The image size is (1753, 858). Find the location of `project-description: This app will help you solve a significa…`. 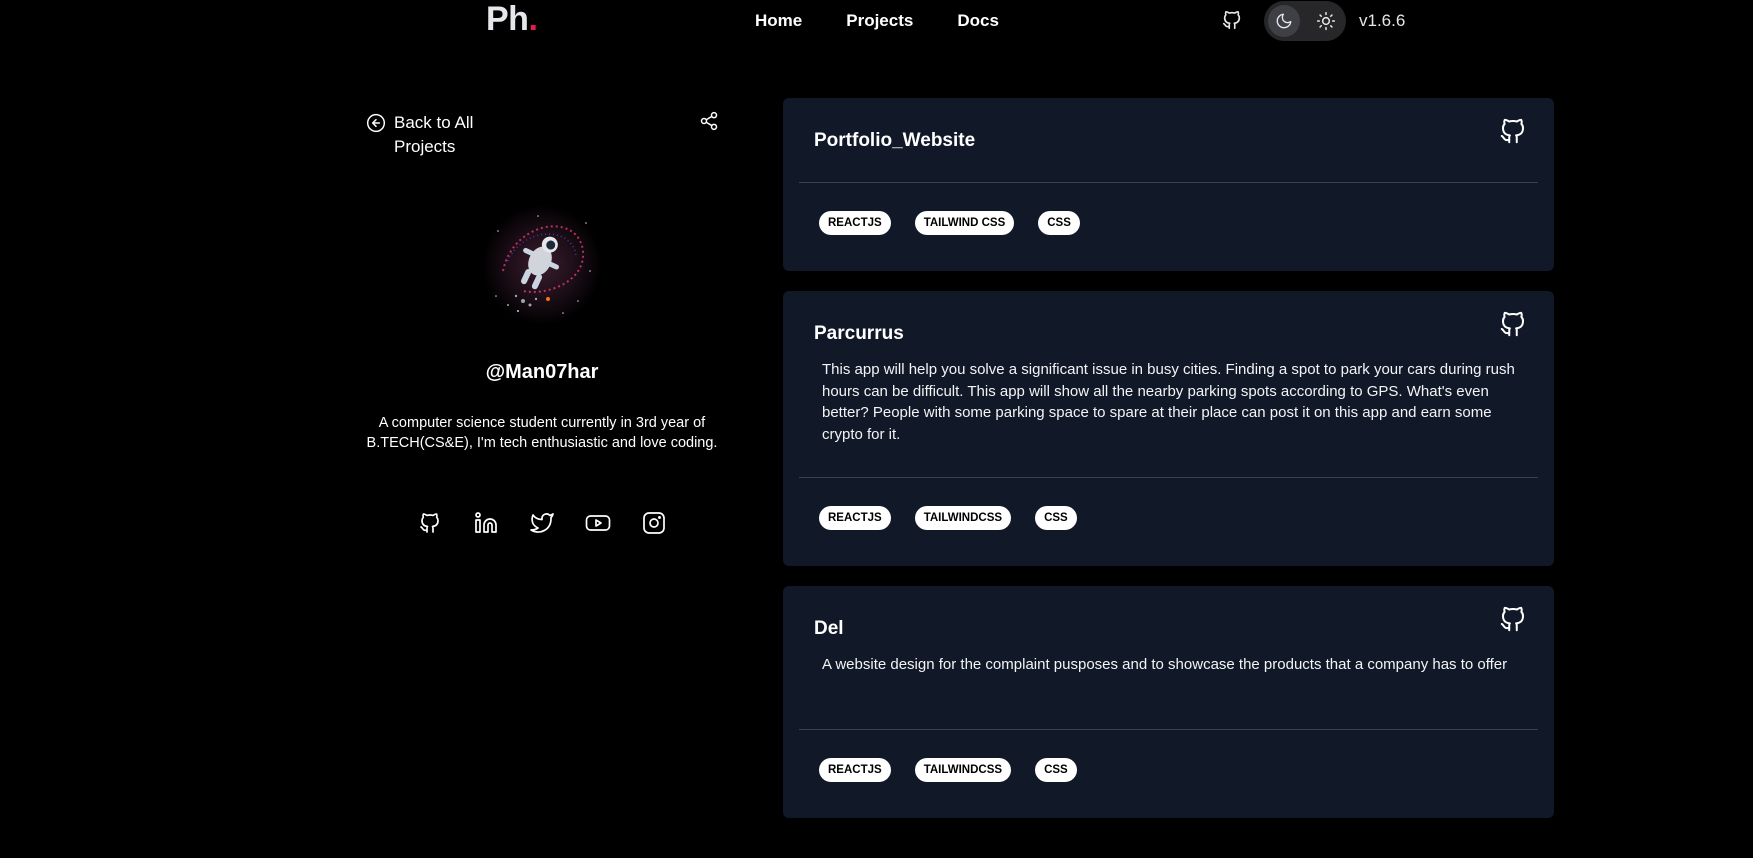

project-description: This app will help you solve a significa… is located at coordinates (1168, 402).